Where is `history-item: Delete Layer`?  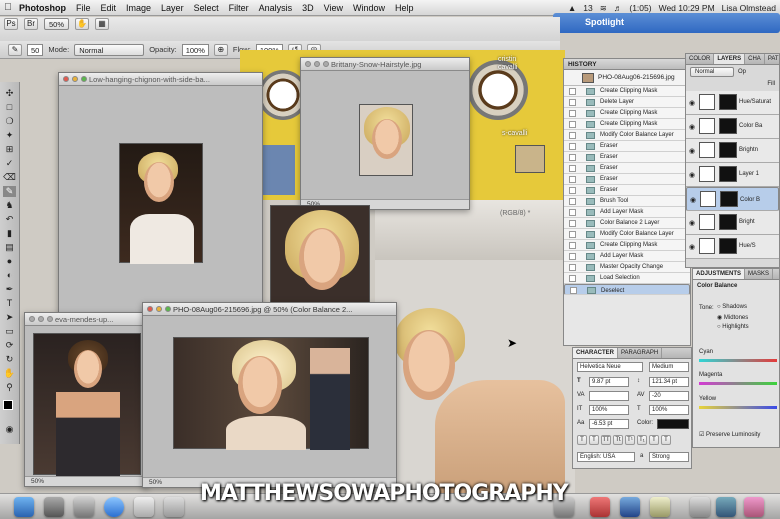 history-item: Delete Layer is located at coordinates (627, 102).